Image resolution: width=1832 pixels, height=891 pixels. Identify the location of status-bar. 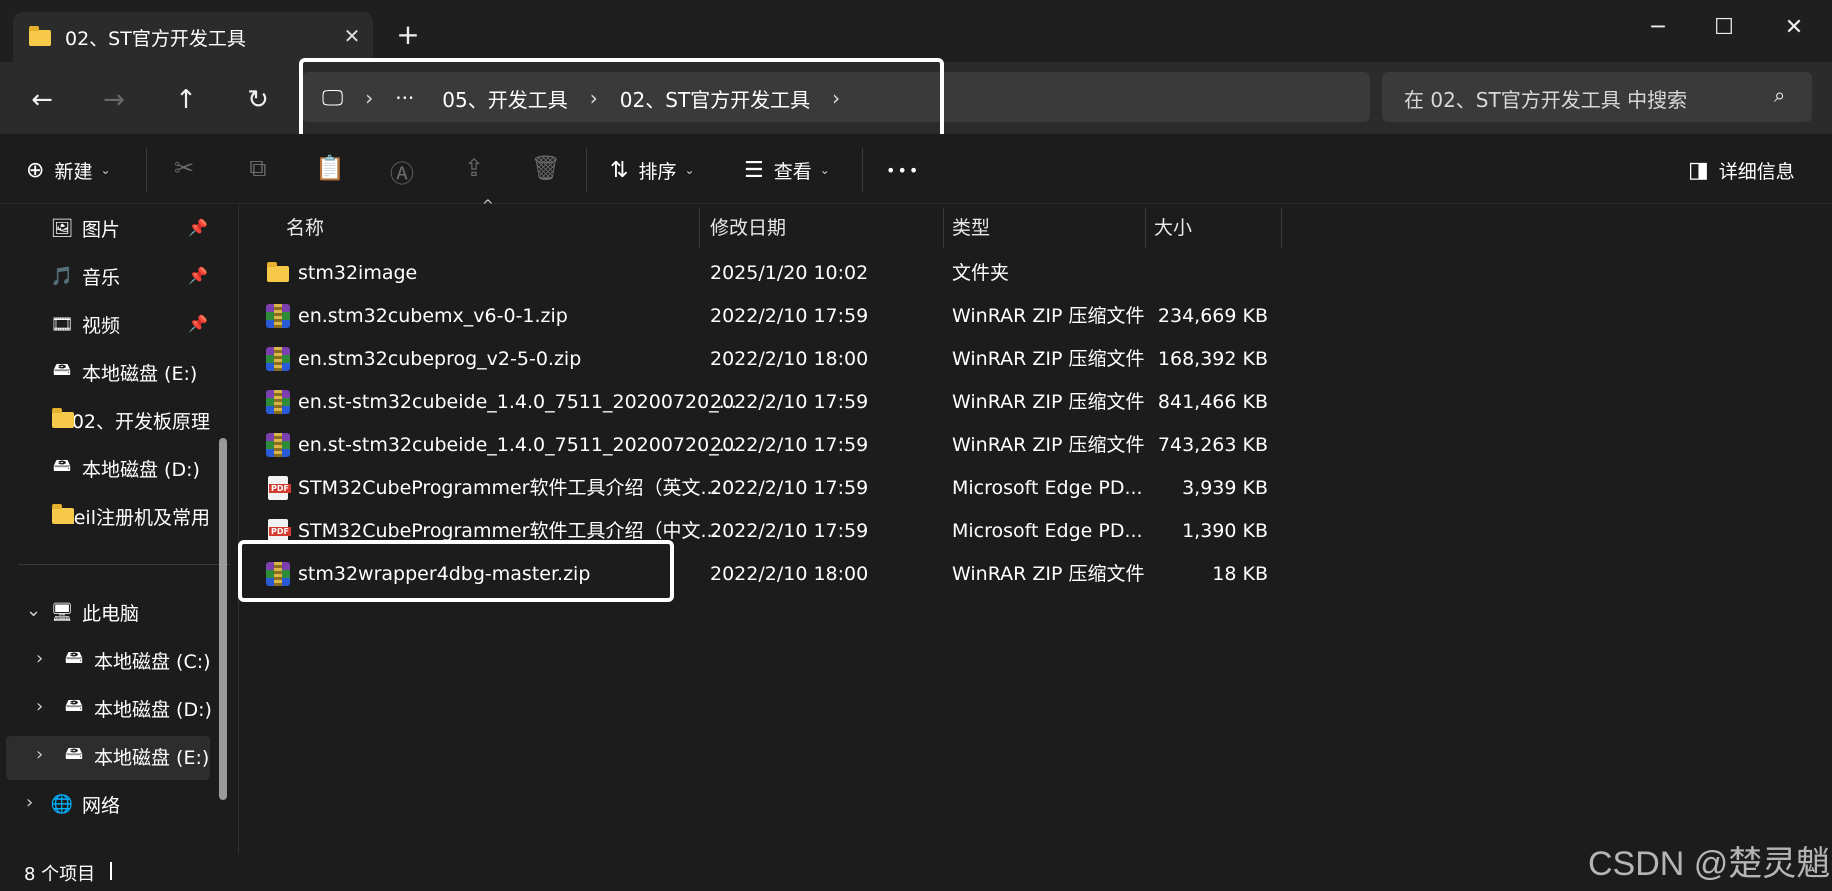
(916, 872).